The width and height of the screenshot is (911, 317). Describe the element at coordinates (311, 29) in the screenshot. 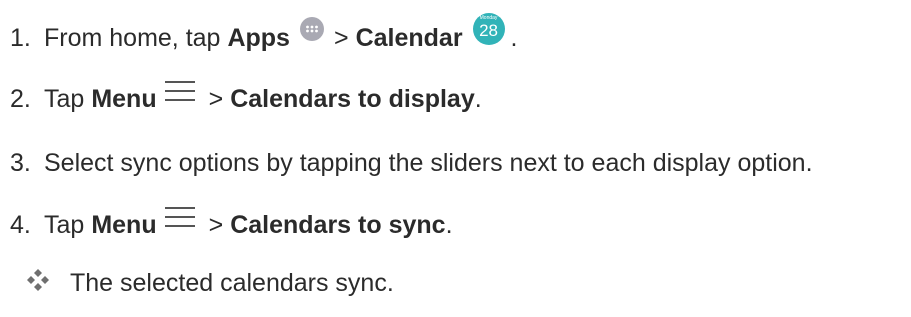

I see `apps-grid-icon` at that location.